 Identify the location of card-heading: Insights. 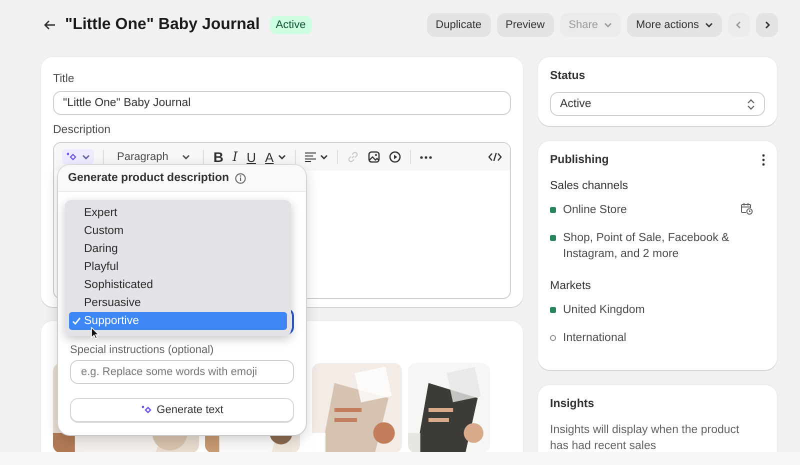
(573, 404).